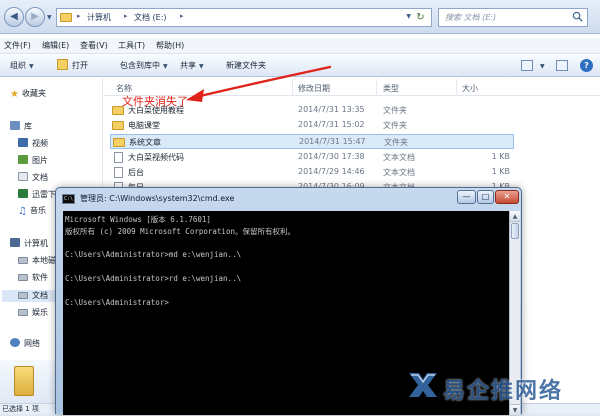 The height and width of the screenshot is (416, 600). Describe the element at coordinates (331, 171) in the screenshot. I see `file-date: 2014/7/29 14:46` at that location.